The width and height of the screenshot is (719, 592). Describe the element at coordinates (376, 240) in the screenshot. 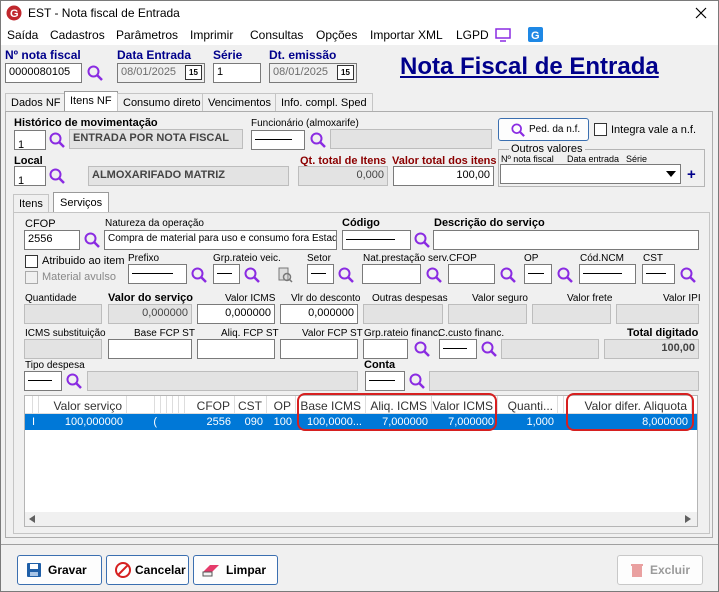

I see `codigo-input` at that location.